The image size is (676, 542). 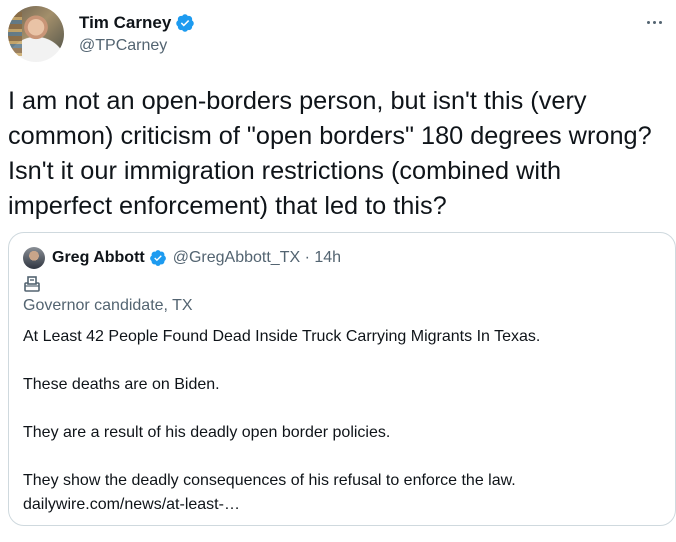 I want to click on quoted-header: Greg Abbott @GregAbbott_TX · 14h, so click(x=182, y=258).